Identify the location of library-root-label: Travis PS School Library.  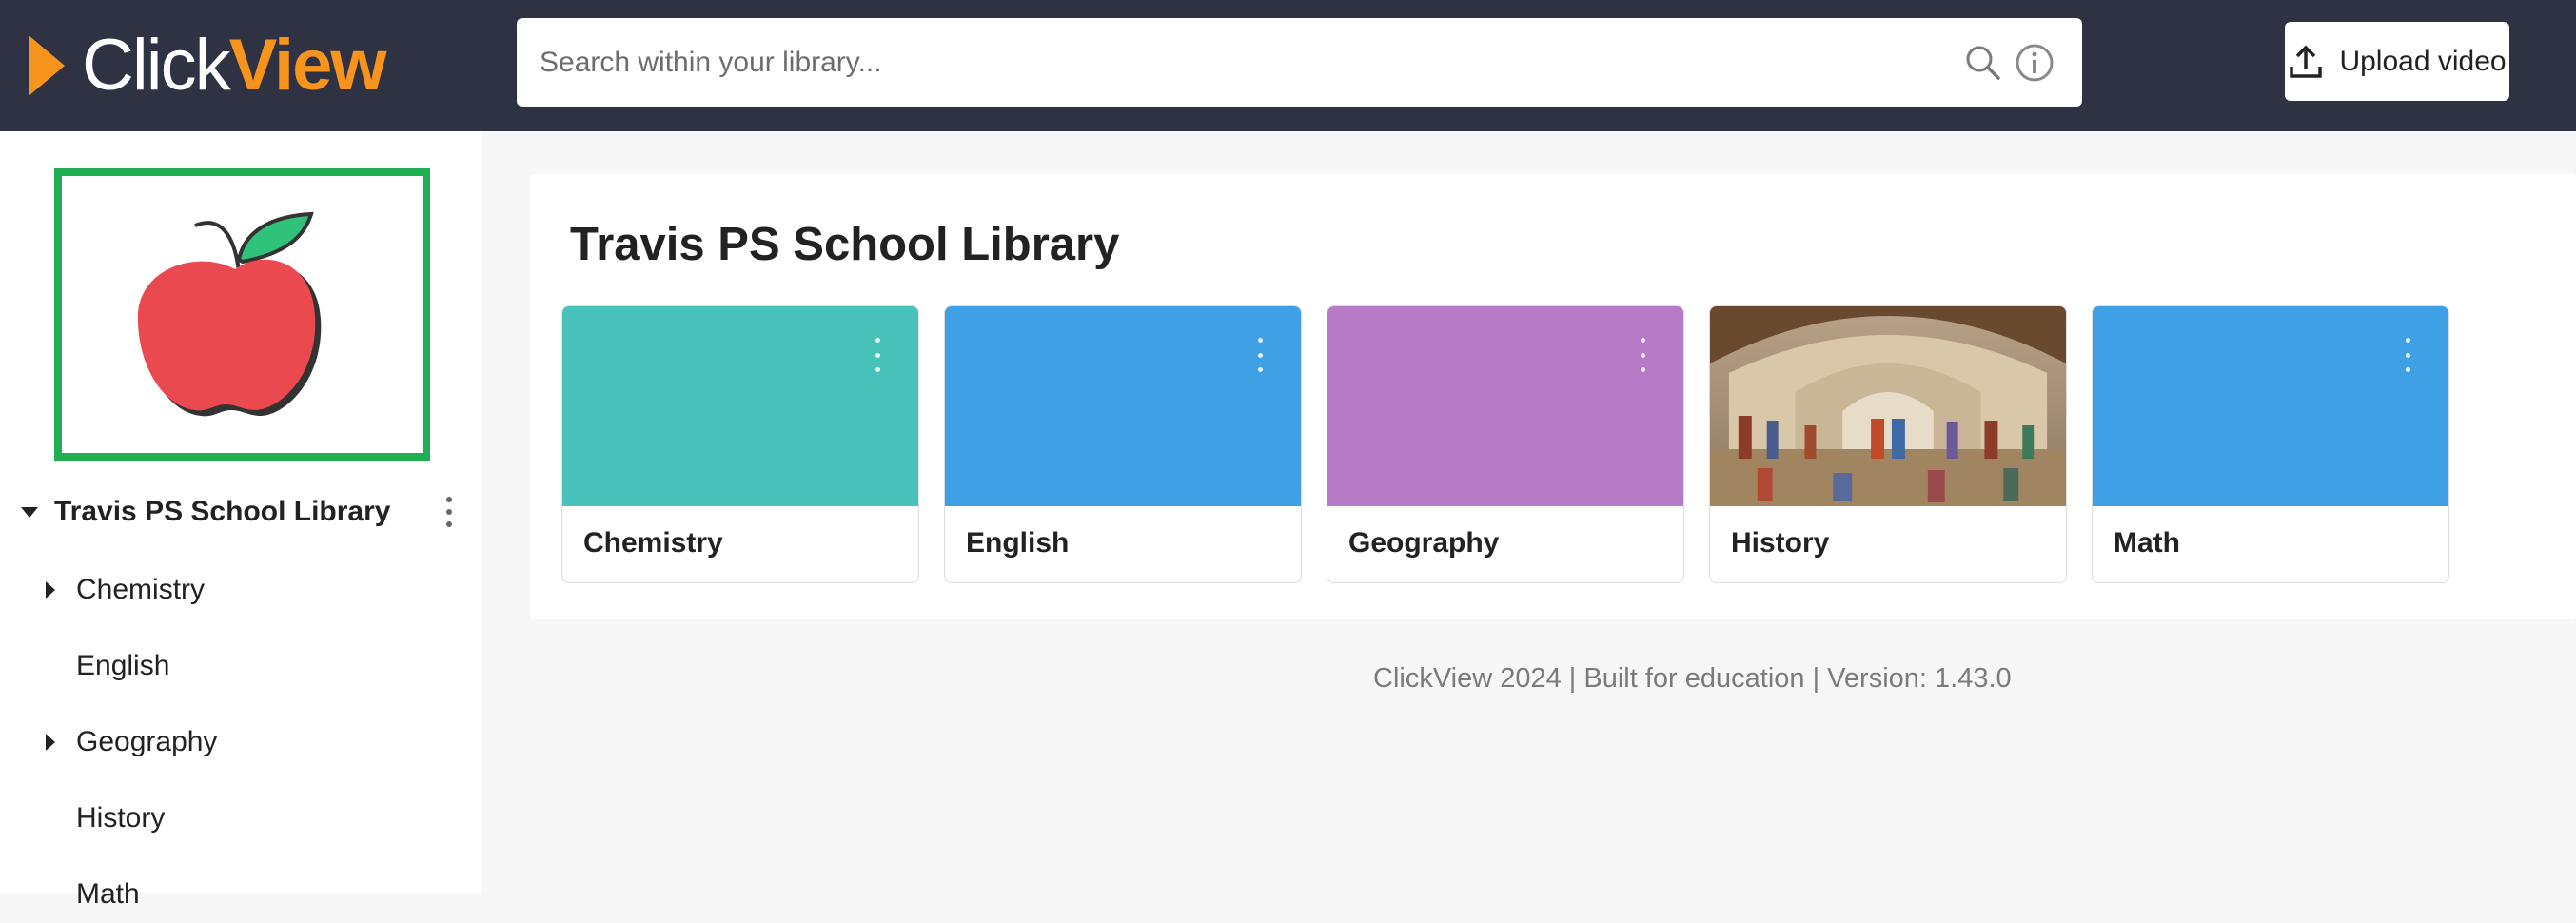
(222, 511).